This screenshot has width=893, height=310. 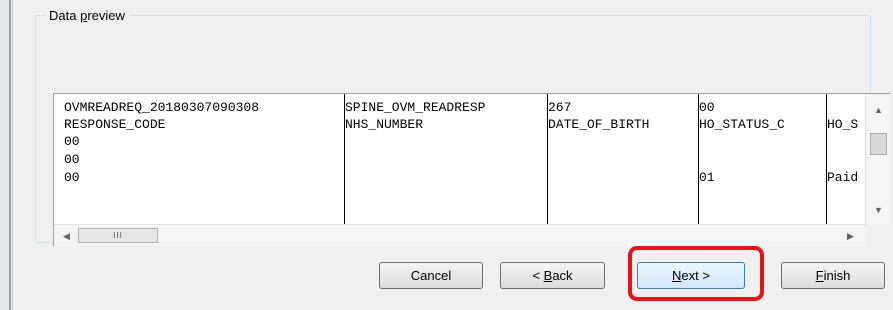 I want to click on column-divider, so click(x=826, y=159).